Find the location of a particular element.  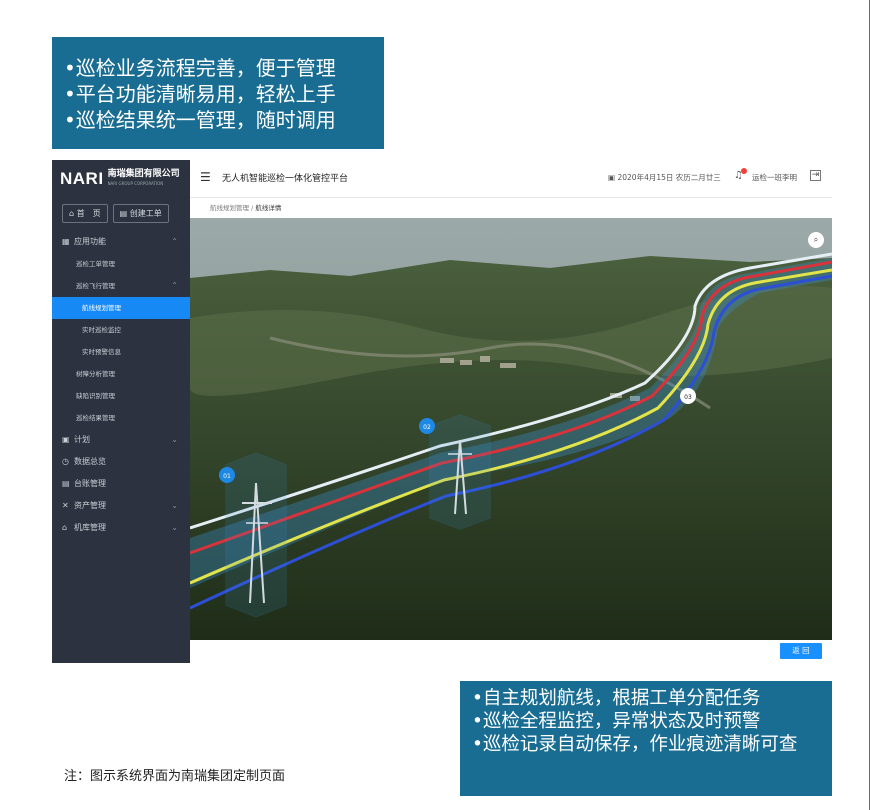

sidebar-item-12: ✕ 资产管理 ⌄ is located at coordinates (121, 506).